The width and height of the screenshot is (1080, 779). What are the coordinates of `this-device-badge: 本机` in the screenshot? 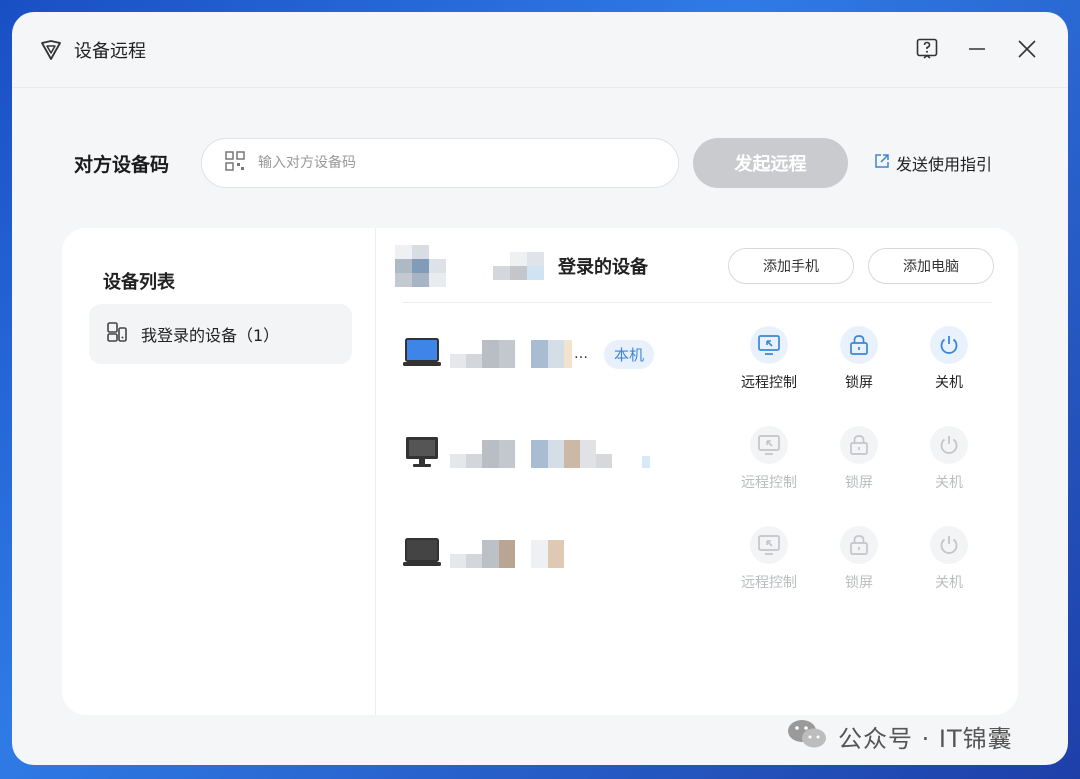 It's located at (629, 354).